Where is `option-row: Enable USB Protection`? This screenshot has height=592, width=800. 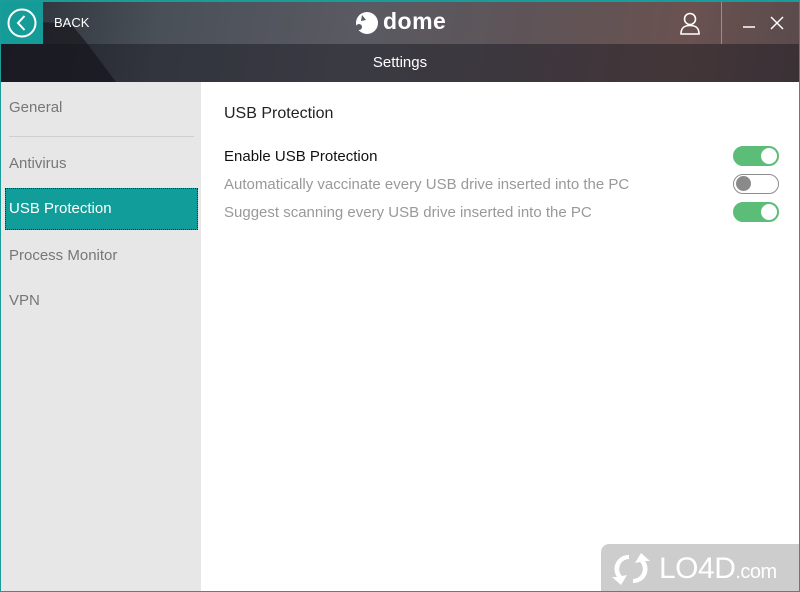 option-row: Enable USB Protection is located at coordinates (501, 158).